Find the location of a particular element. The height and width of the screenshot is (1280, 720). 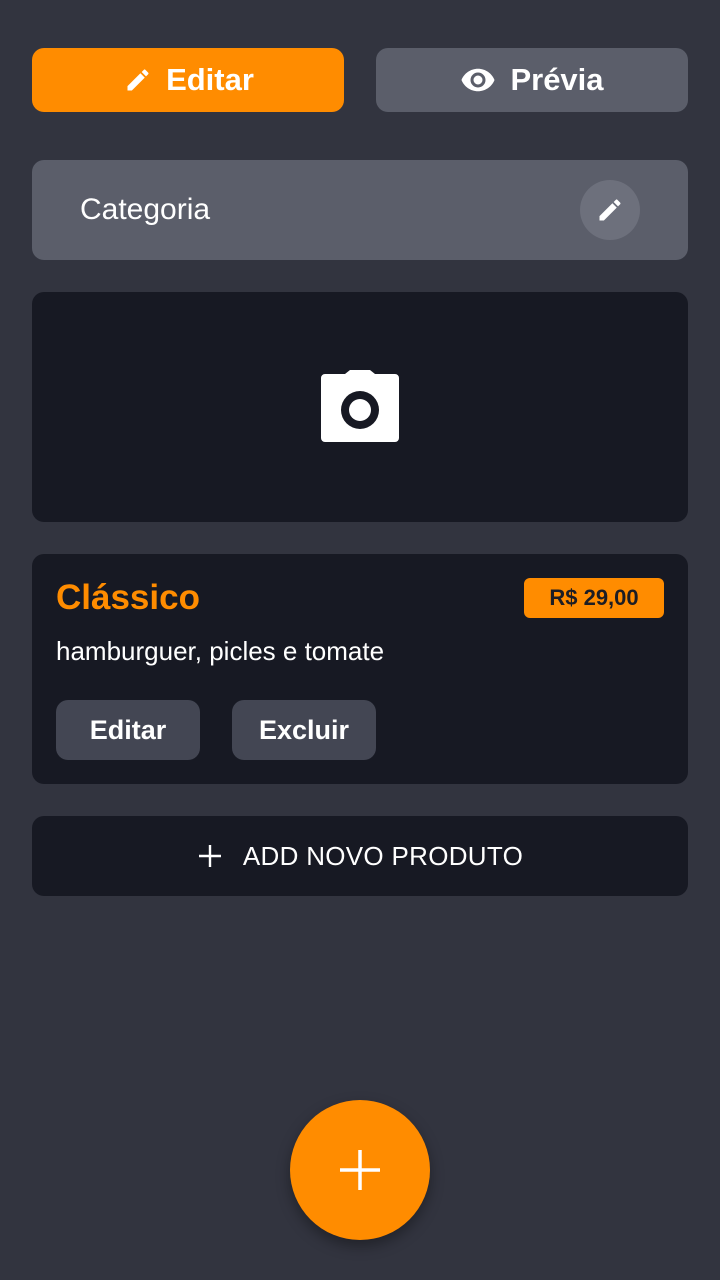

edit-mode-button: Editar is located at coordinates (188, 80).